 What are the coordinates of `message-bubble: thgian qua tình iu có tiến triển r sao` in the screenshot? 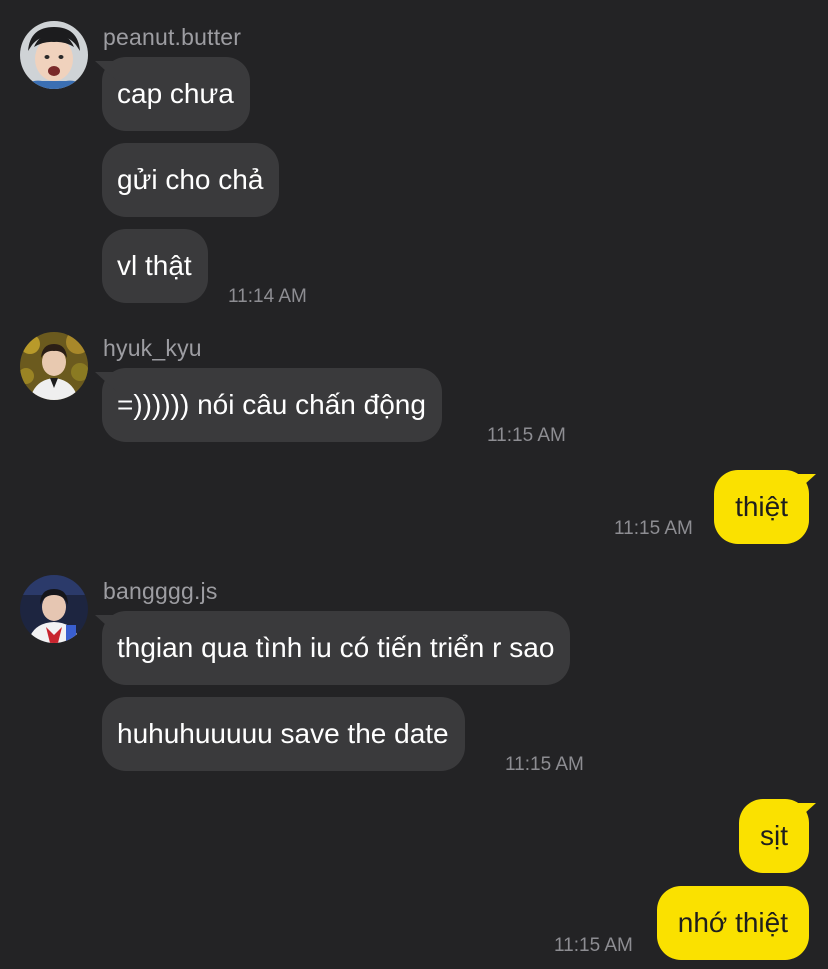 It's located at (336, 648).